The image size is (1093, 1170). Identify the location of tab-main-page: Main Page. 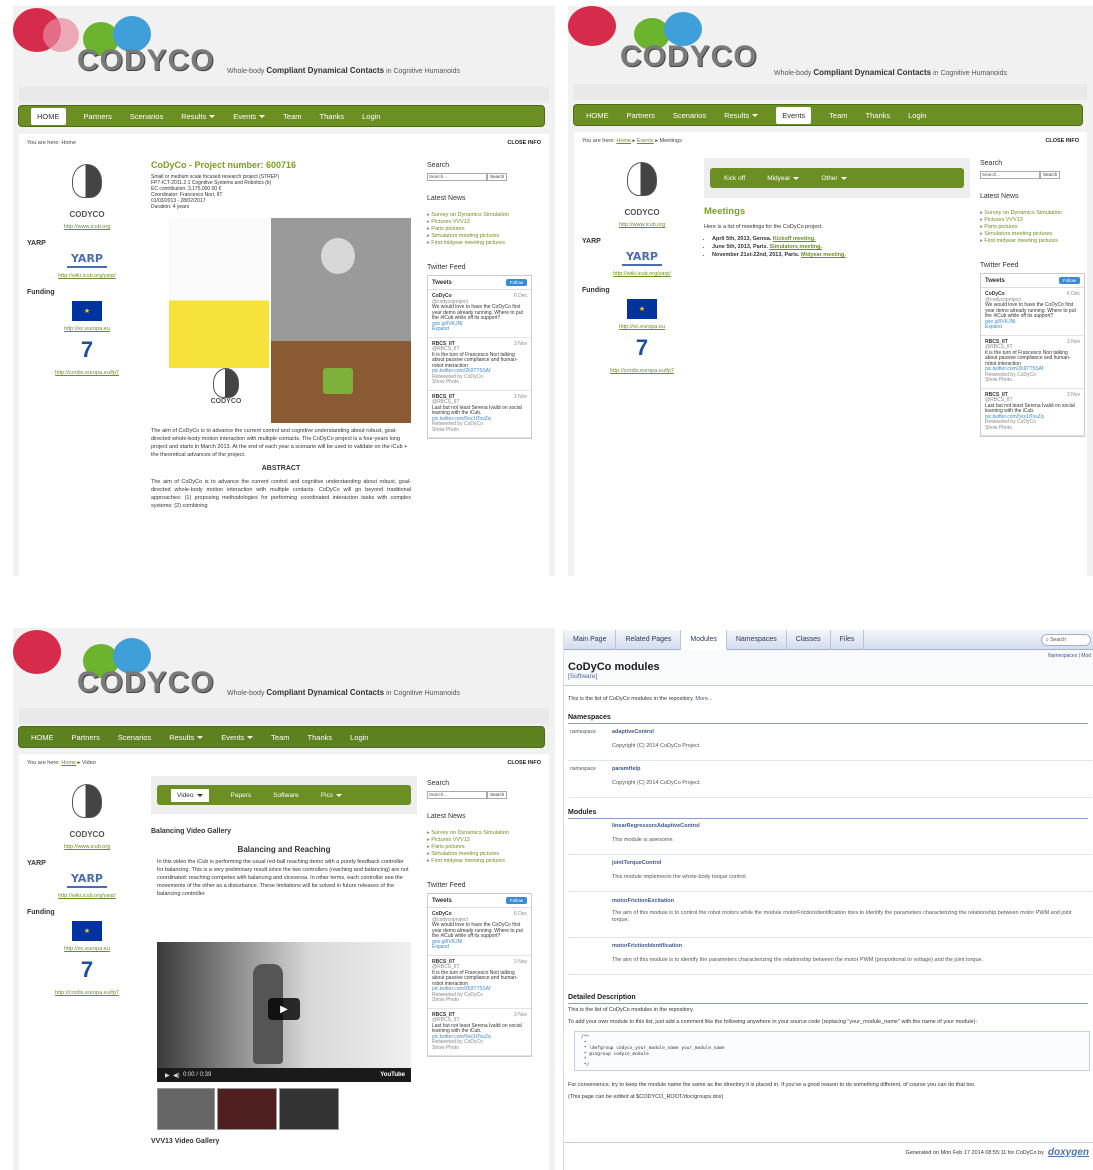
(590, 640).